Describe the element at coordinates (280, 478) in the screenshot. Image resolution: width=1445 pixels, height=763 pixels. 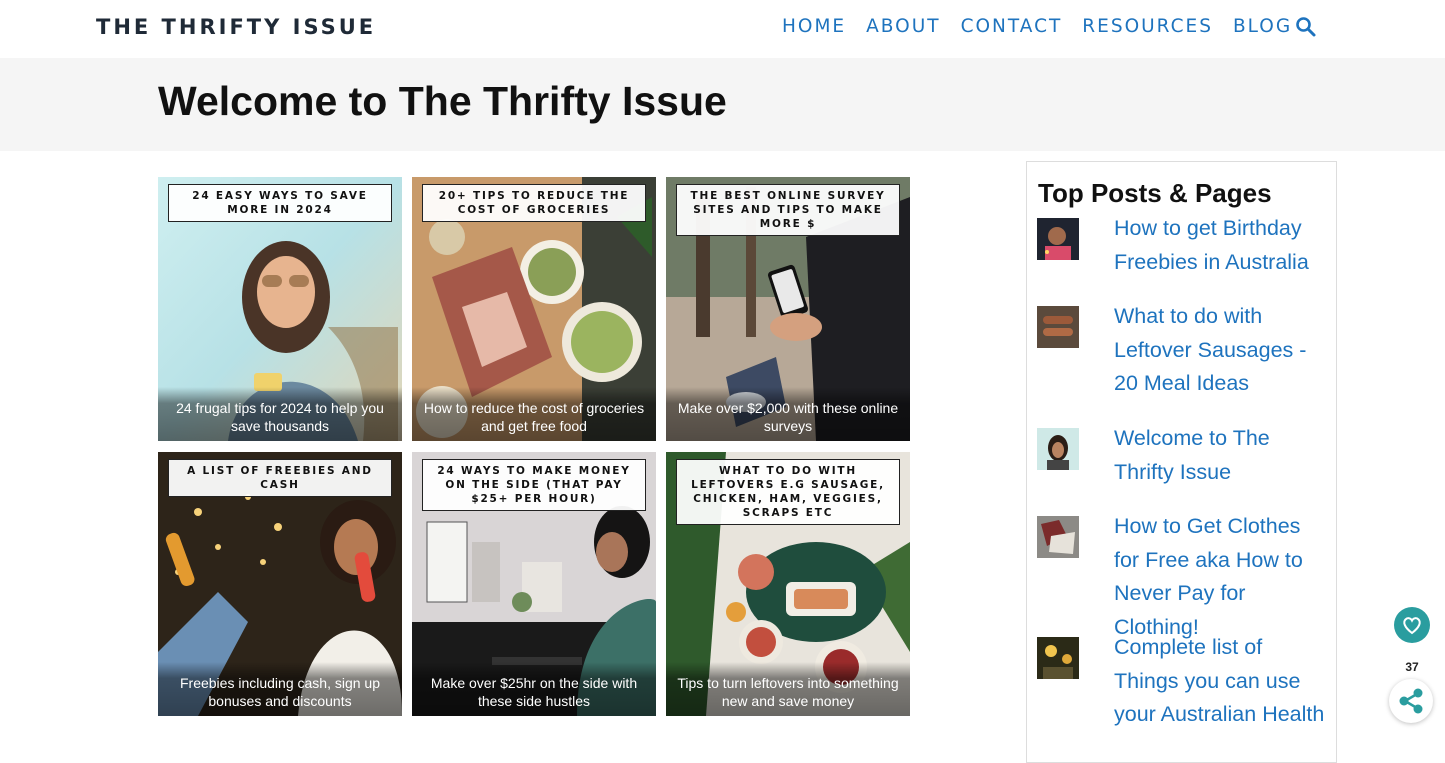
I see `post-label: A LIST OF FREEBIES AND CASH` at that location.